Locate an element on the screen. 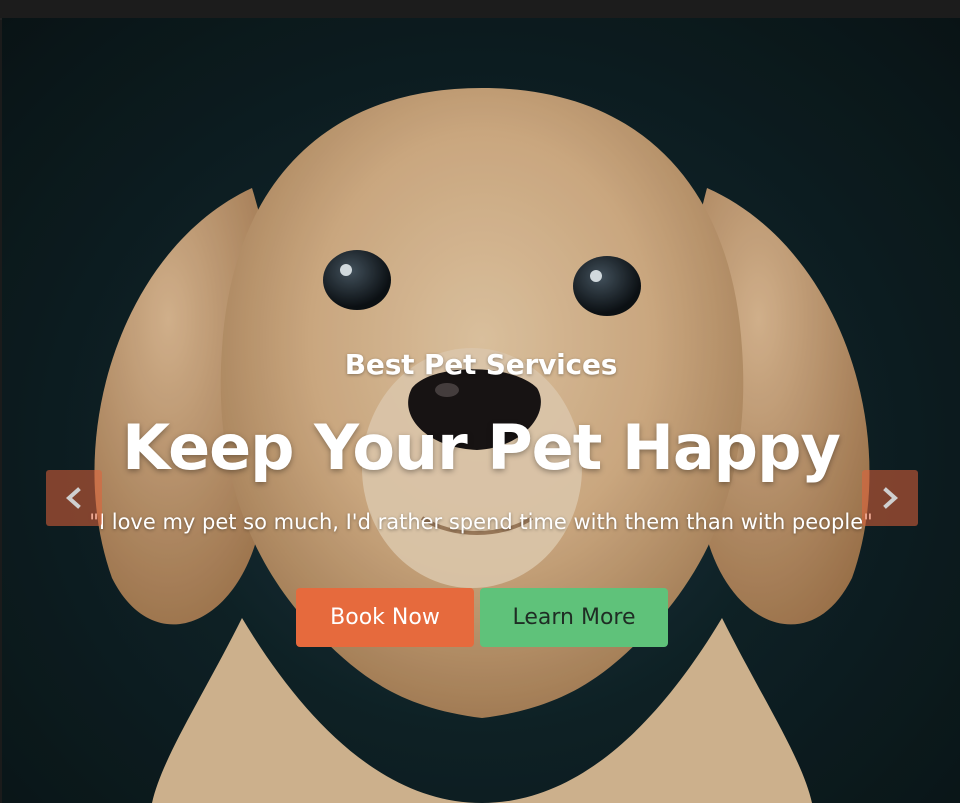  hero-title: Keep Your Pet Happy is located at coordinates (481, 447).